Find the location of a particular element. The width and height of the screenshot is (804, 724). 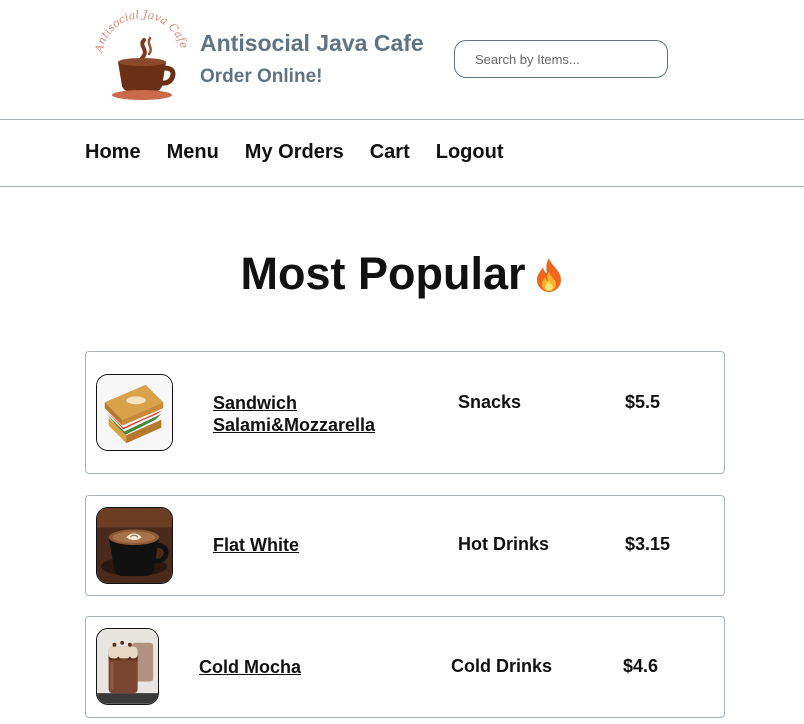

item-category: Snacks is located at coordinates (490, 402).